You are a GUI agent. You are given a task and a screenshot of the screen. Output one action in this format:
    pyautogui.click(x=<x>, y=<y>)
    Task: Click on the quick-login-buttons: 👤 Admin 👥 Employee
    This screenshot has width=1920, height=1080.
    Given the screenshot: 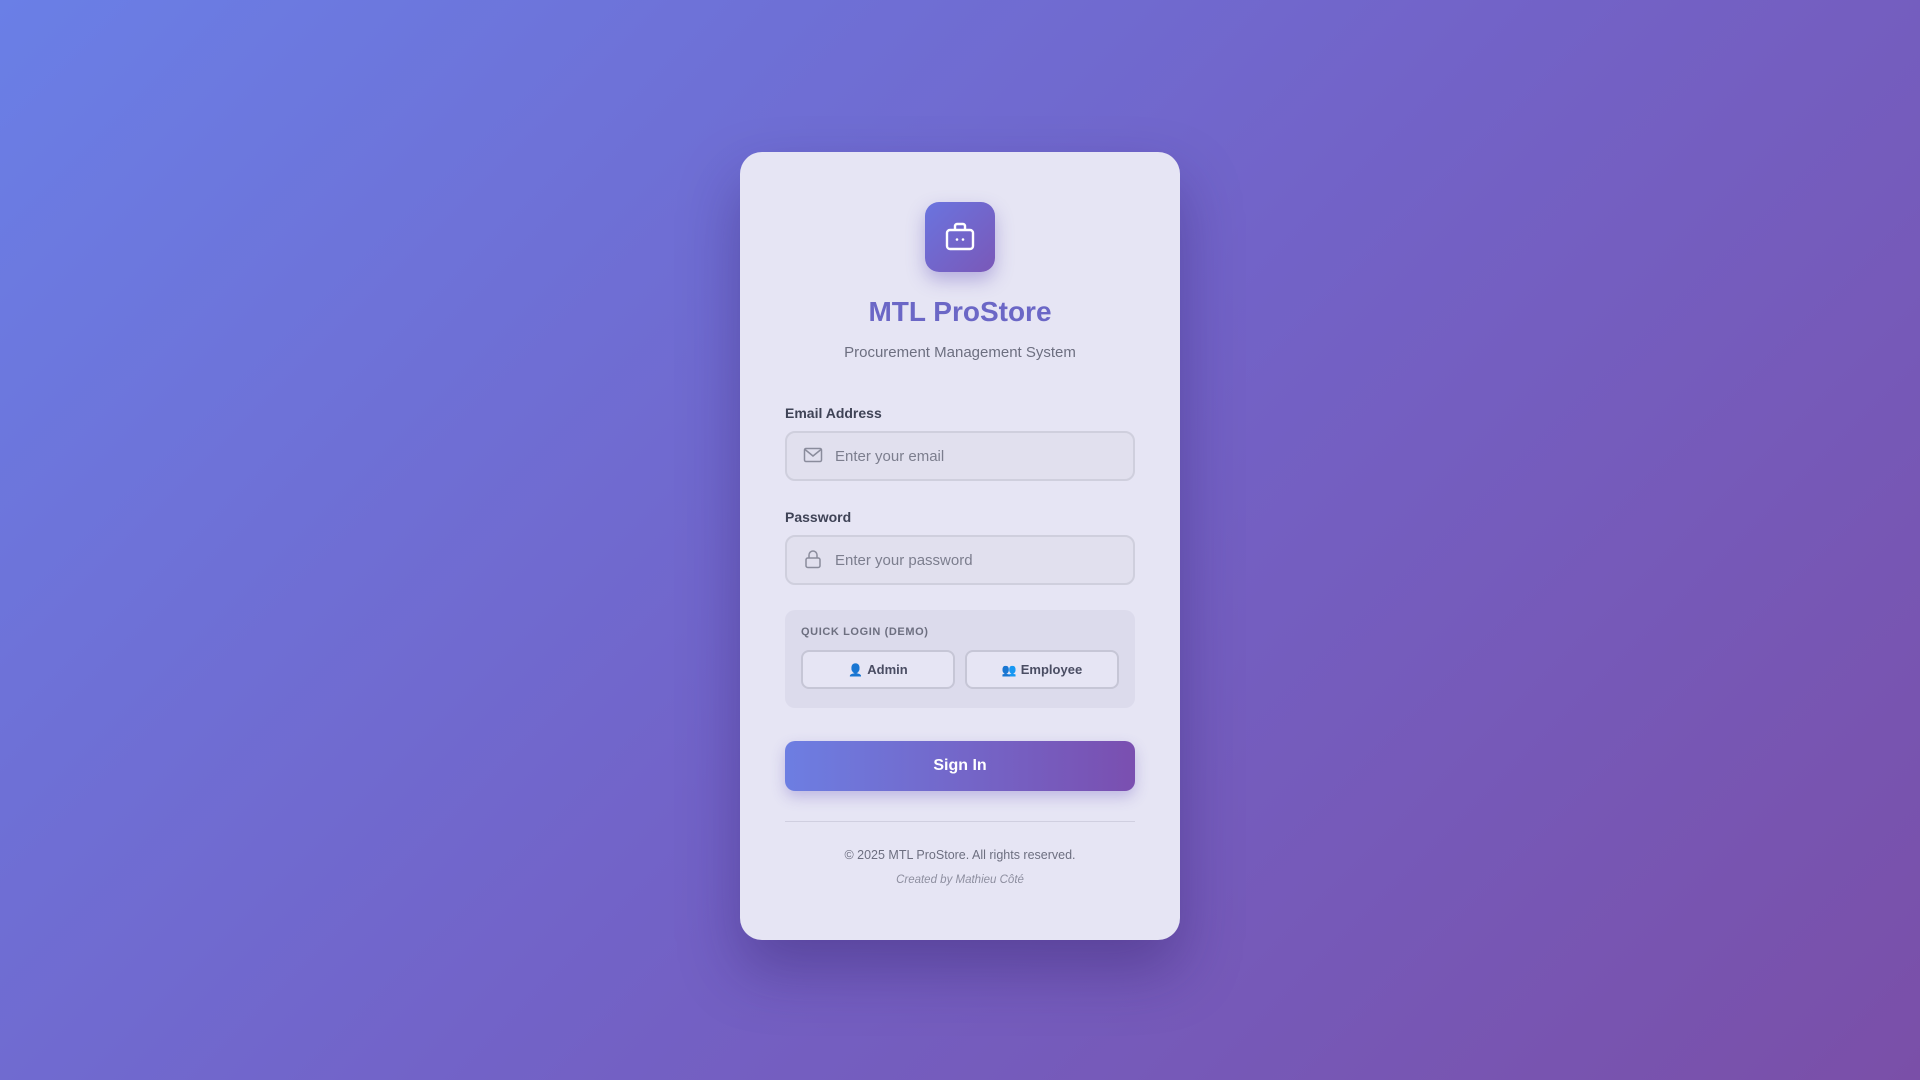 What is the action you would take?
    pyautogui.click(x=960, y=669)
    